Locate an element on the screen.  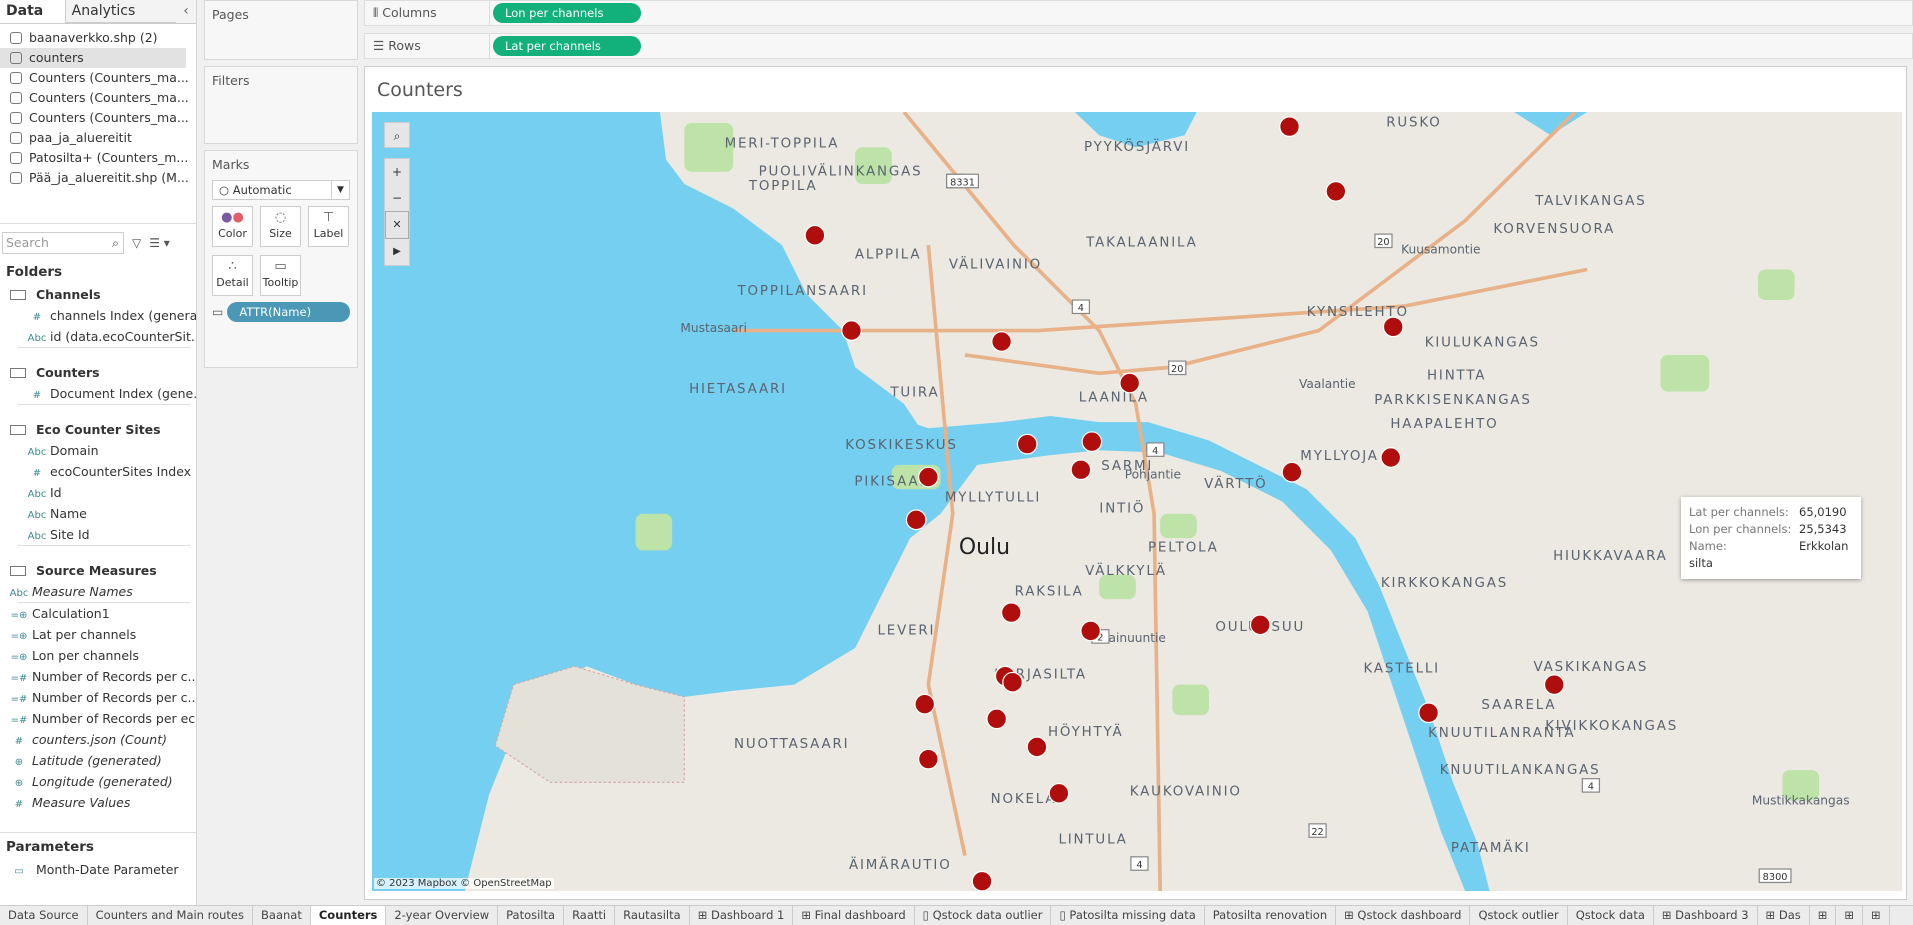
datasource-item: counters is located at coordinates (93, 58).